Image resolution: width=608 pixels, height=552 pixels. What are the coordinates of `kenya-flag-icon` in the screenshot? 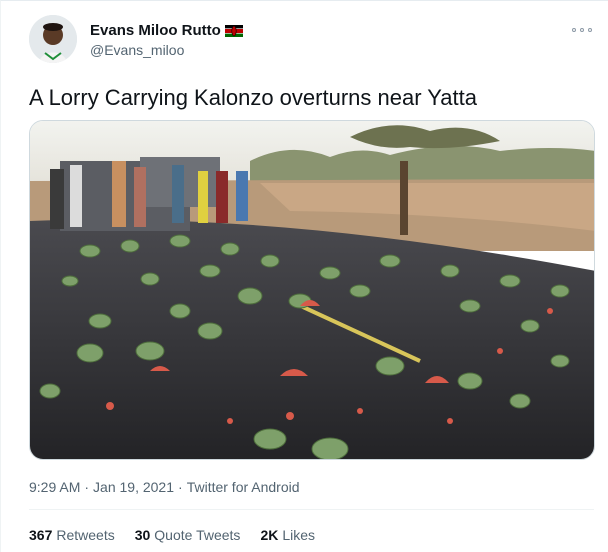 It's located at (233, 30).